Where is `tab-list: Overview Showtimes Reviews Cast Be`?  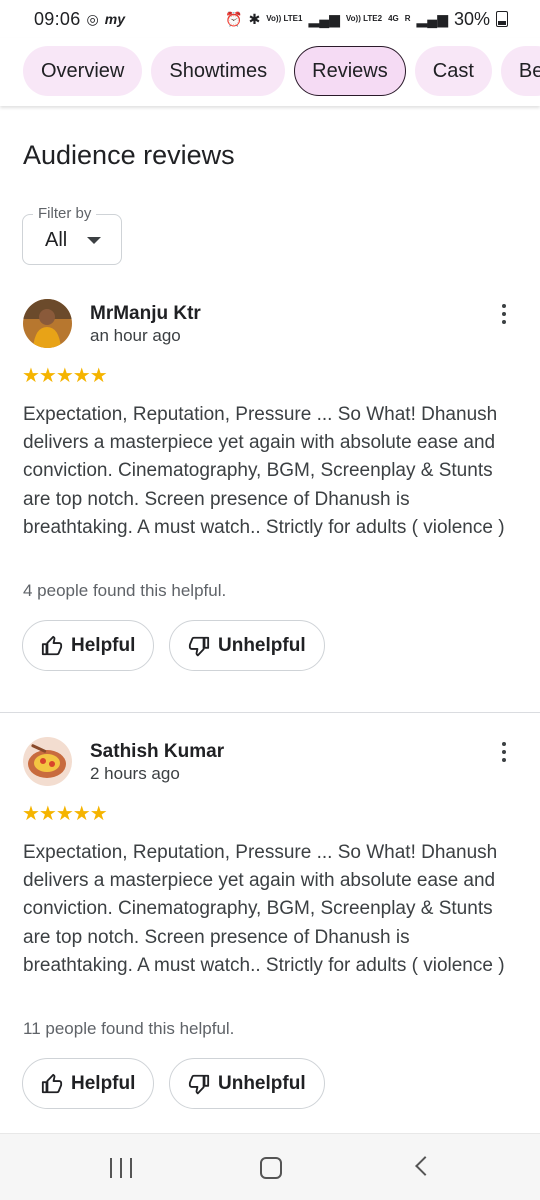 tab-list: Overview Showtimes Reviews Cast Be is located at coordinates (270, 67).